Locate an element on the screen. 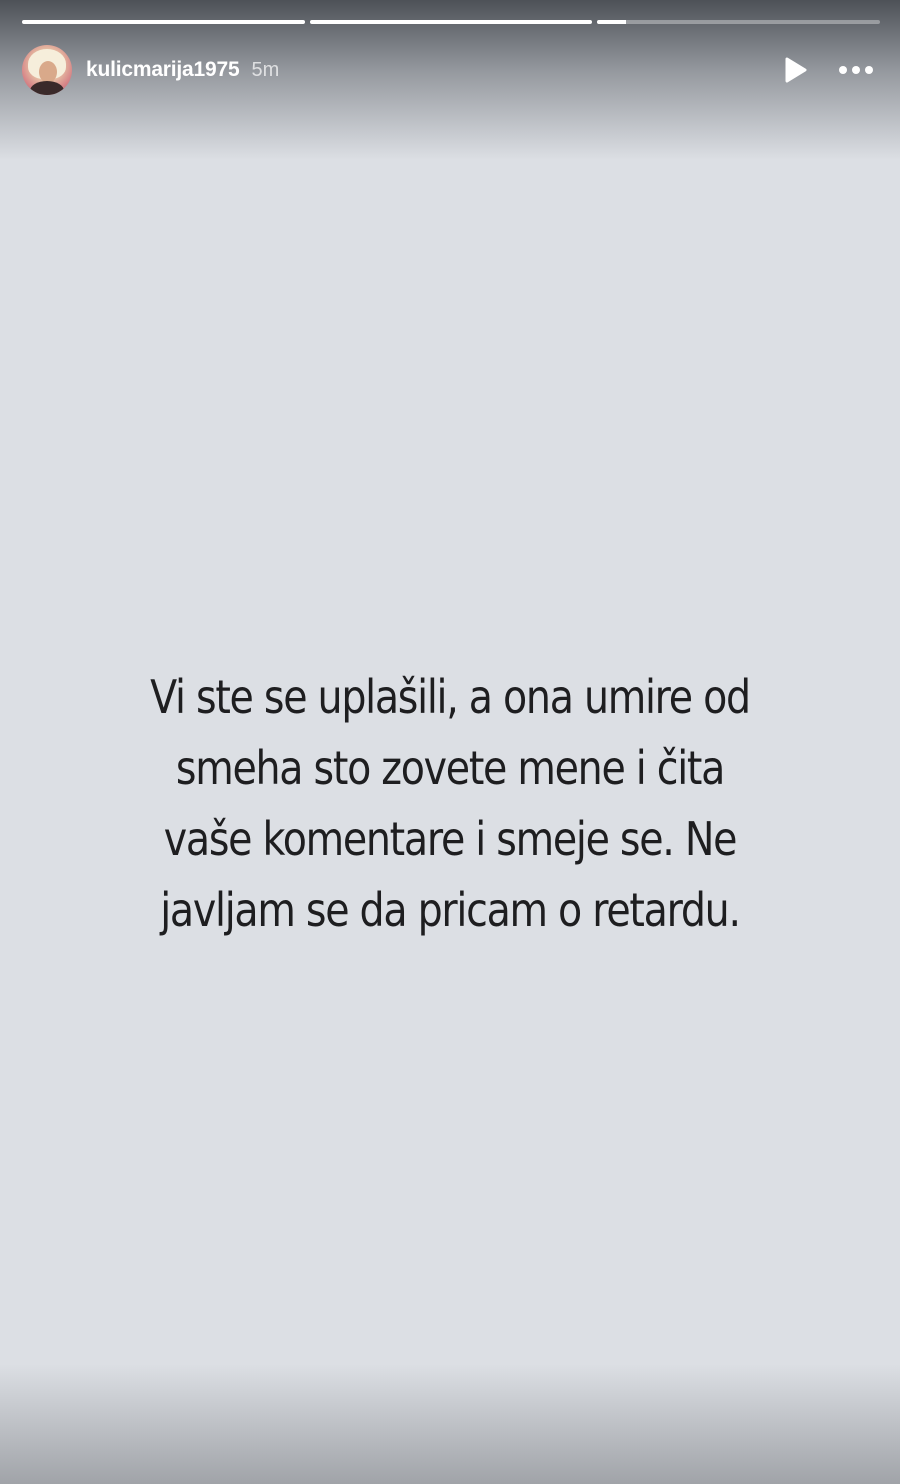  more-options-button is located at coordinates (856, 70).